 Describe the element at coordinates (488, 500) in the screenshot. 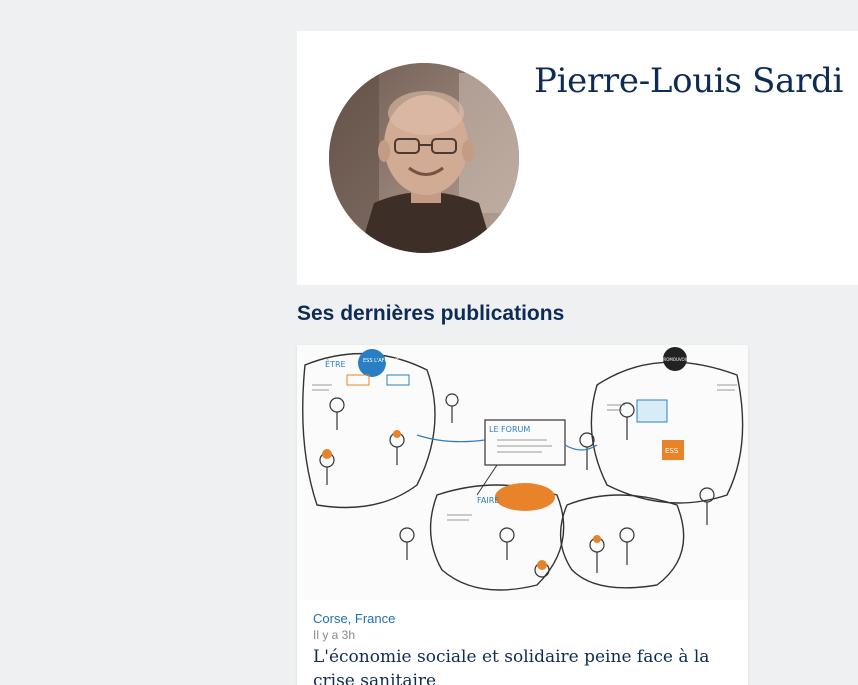

I see `svg-text: FAIRE` at that location.